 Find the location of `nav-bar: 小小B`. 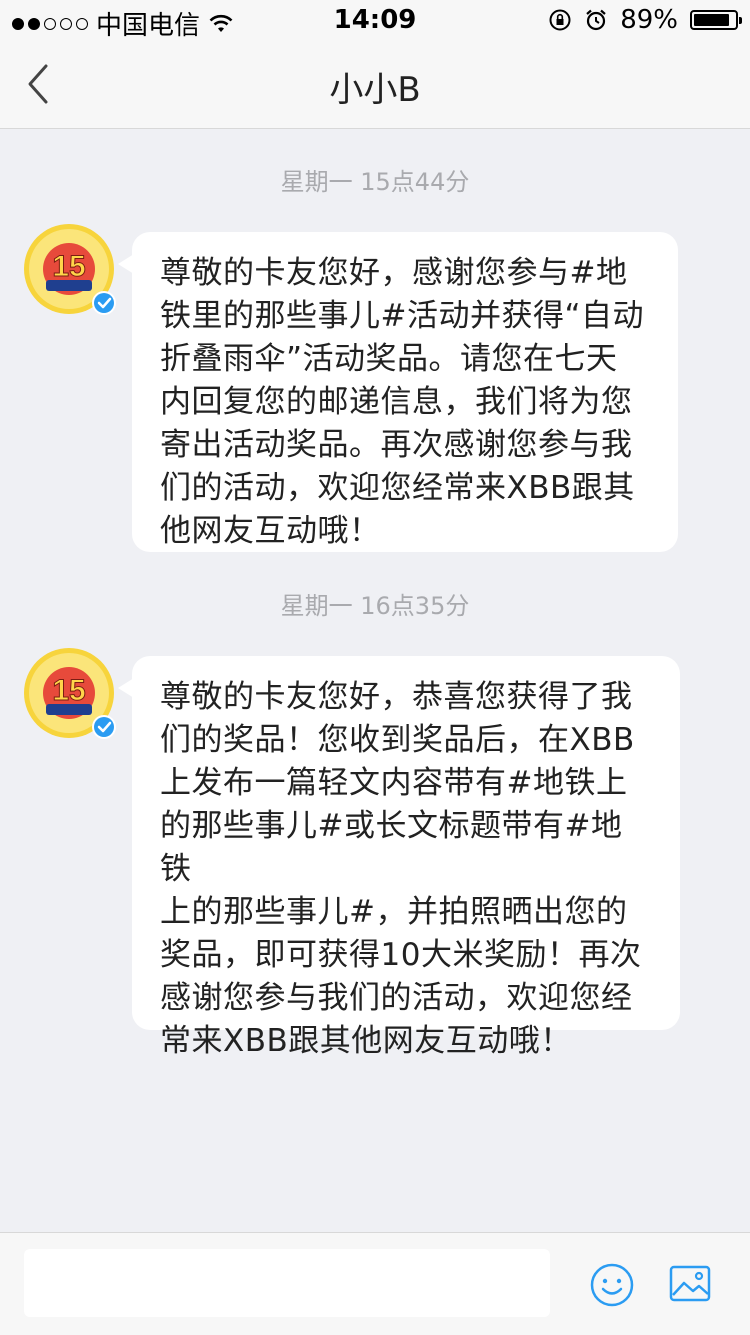

nav-bar: 小小B is located at coordinates (375, 84).